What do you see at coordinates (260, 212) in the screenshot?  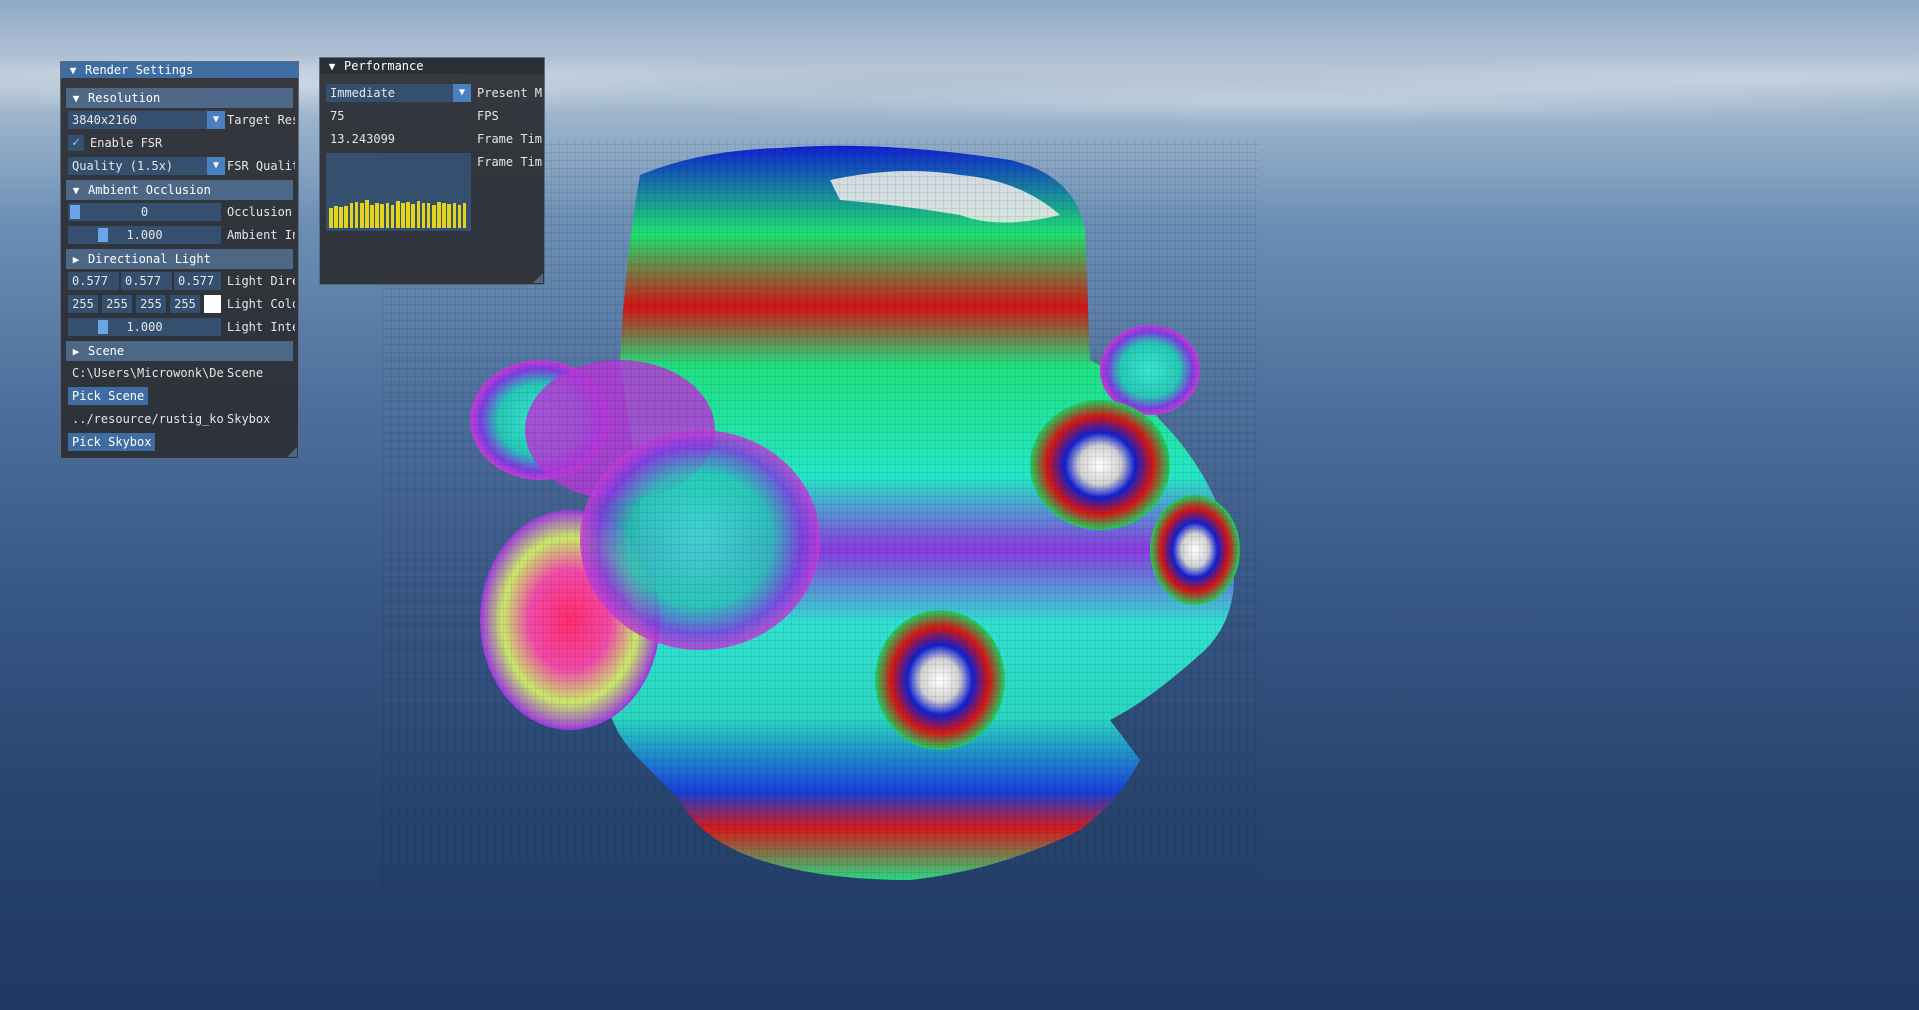 I see `occlusion-label: Occlusion` at bounding box center [260, 212].